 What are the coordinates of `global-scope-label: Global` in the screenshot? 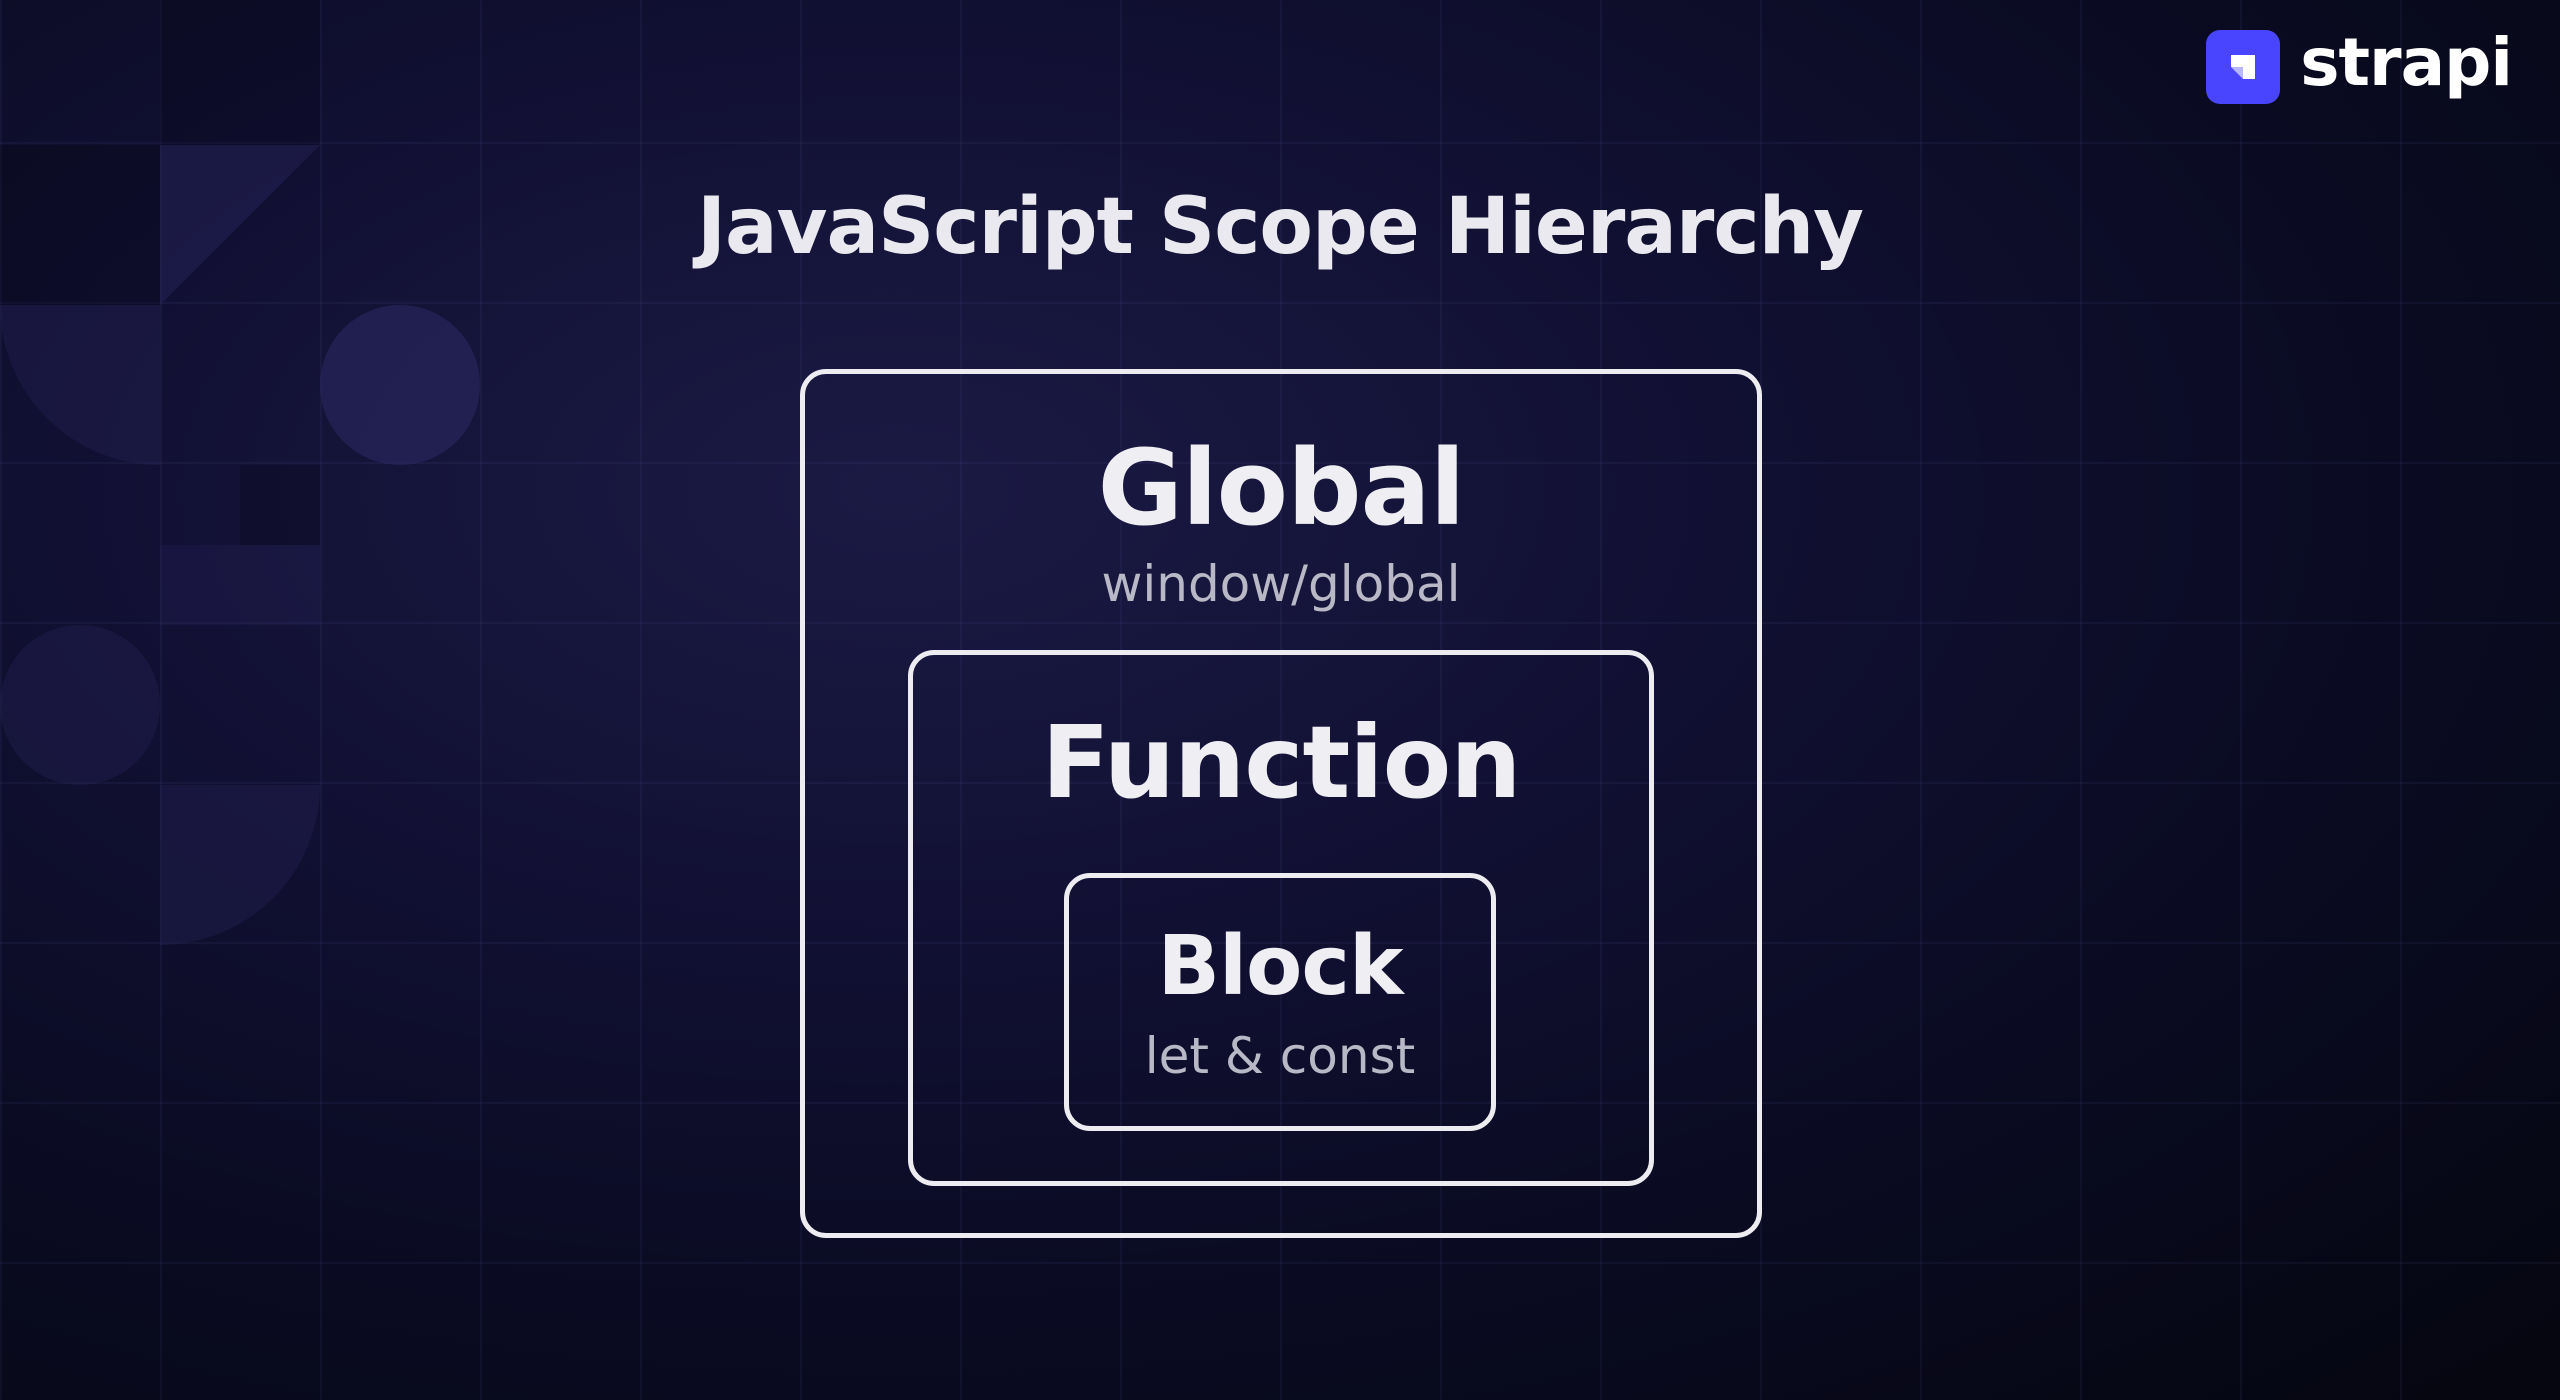 It's located at (1281, 488).